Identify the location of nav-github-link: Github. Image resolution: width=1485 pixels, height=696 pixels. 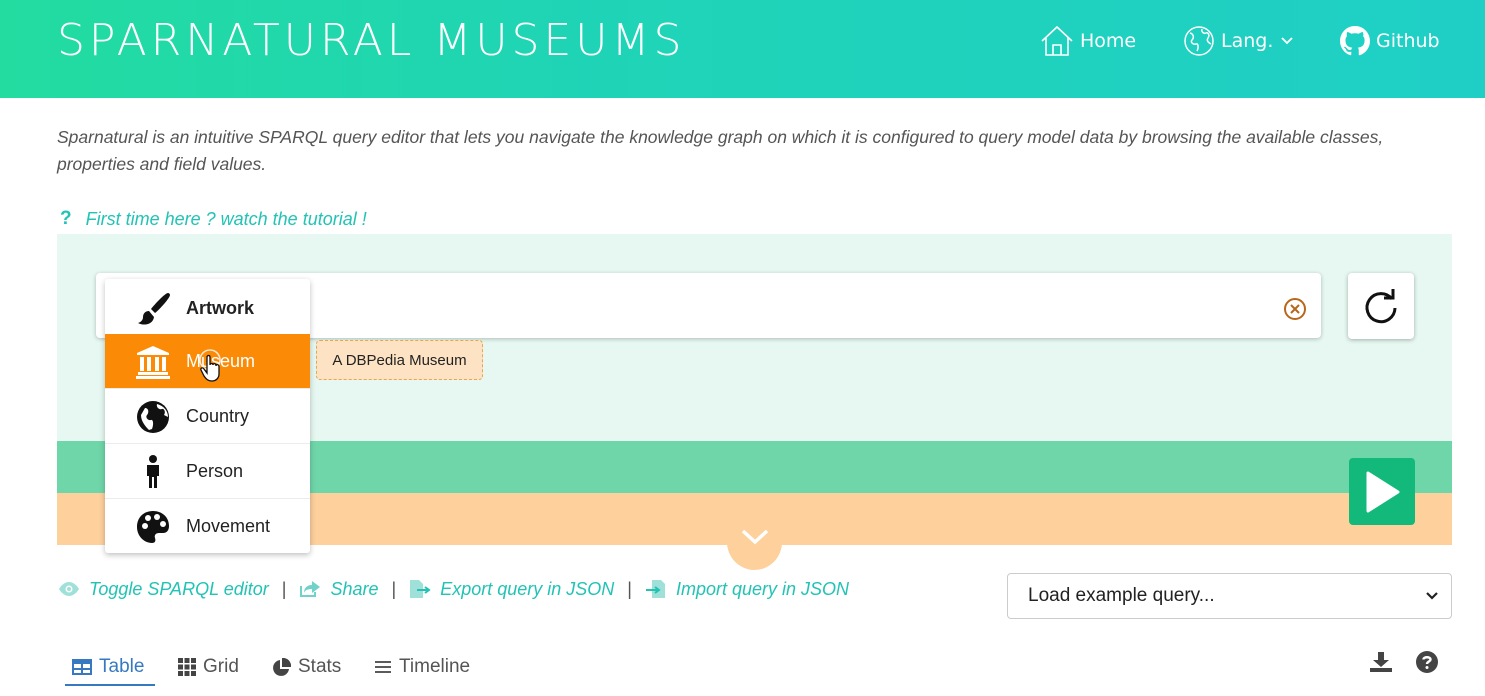
(1390, 41).